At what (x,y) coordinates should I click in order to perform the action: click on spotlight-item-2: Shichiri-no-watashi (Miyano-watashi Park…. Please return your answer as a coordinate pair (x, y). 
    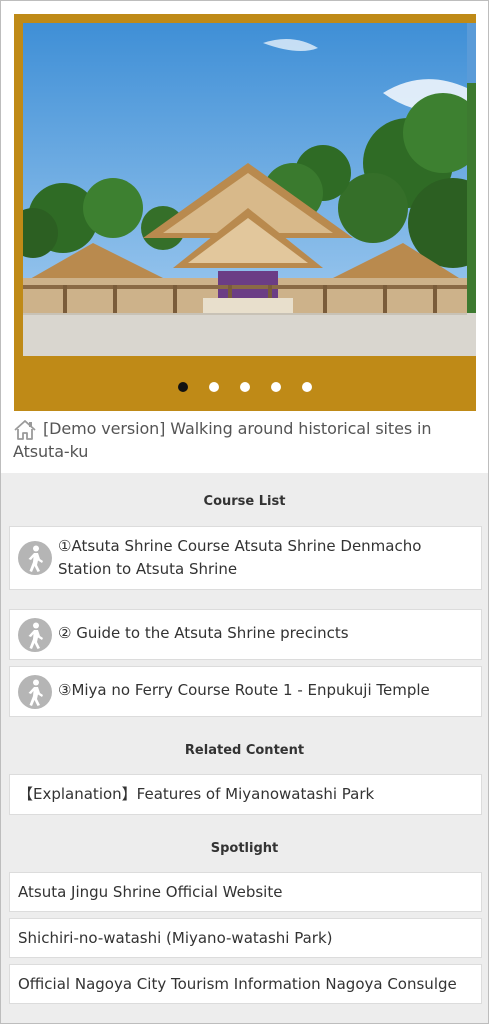
    Looking at the image, I should click on (245, 938).